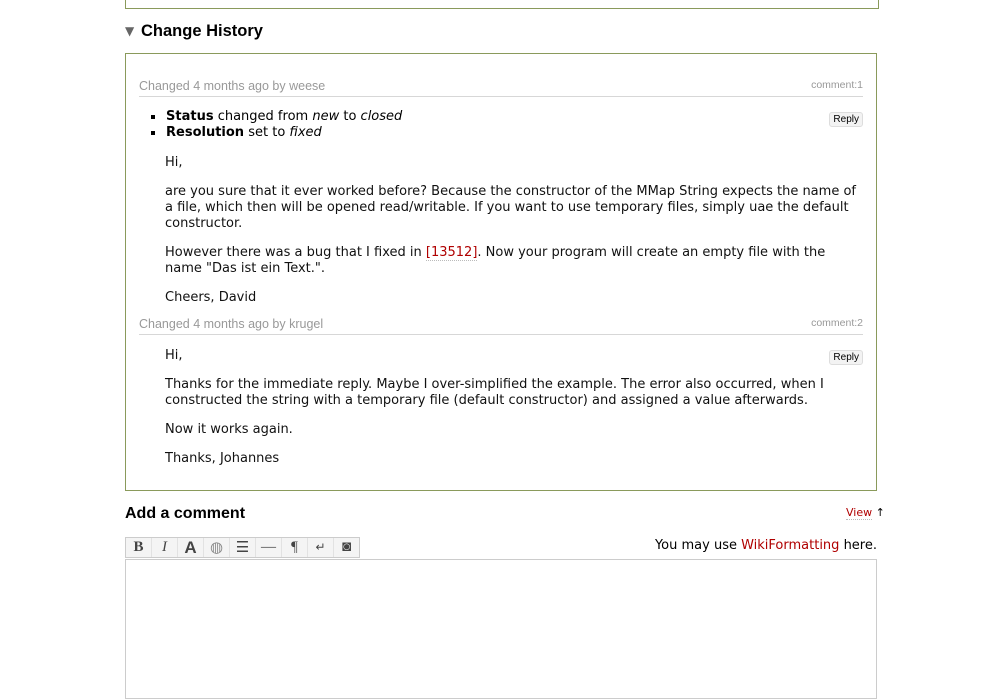 The width and height of the screenshot is (1004, 699). I want to click on change-author-line: Changed 4 months ago by weese, so click(232, 86).